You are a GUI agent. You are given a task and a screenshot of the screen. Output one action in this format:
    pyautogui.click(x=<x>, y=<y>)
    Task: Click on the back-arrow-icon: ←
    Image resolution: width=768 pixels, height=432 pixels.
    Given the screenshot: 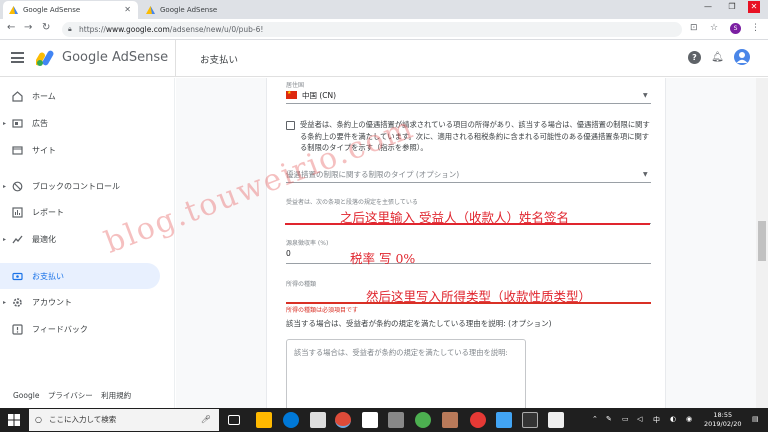 What is the action you would take?
    pyautogui.click(x=11, y=27)
    